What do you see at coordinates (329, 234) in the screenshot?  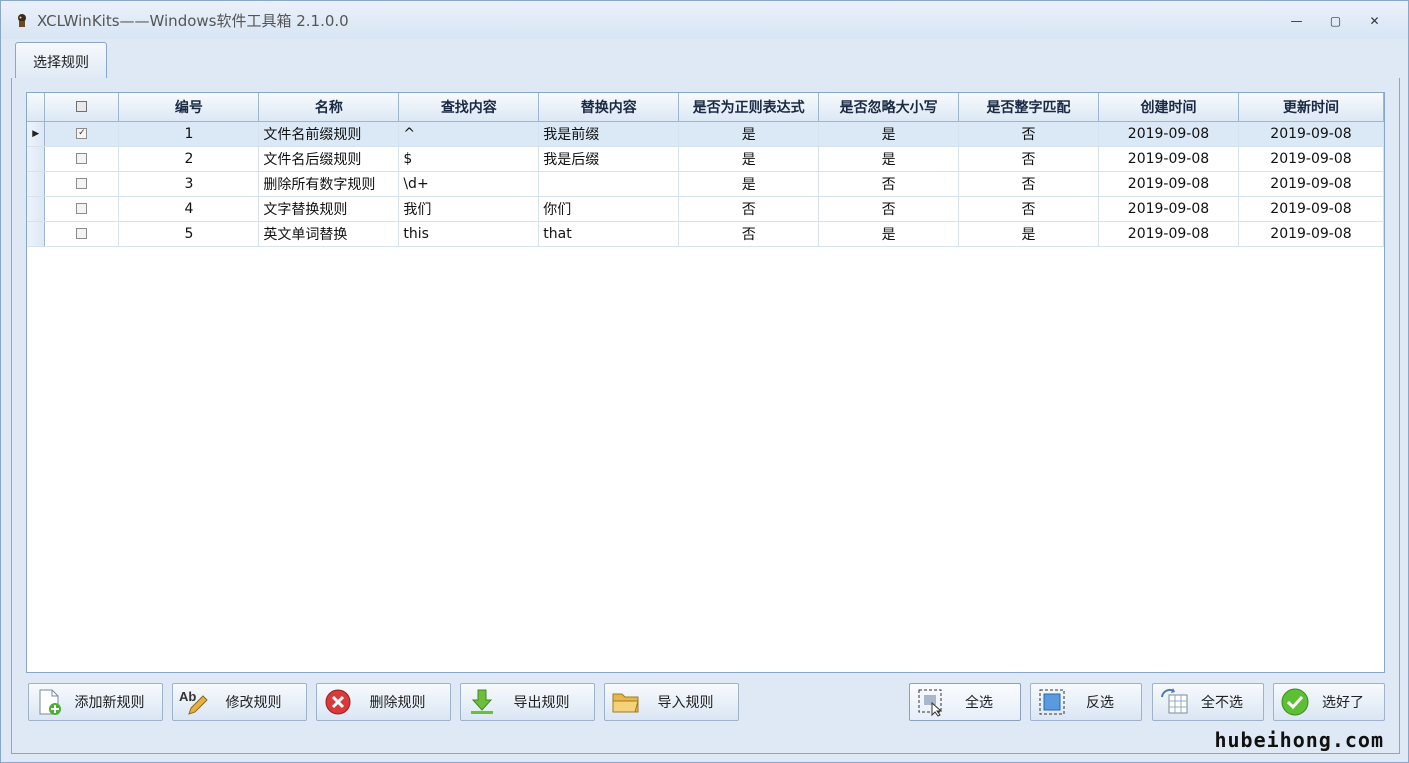 I see `cell-name: 英文单词替换` at bounding box center [329, 234].